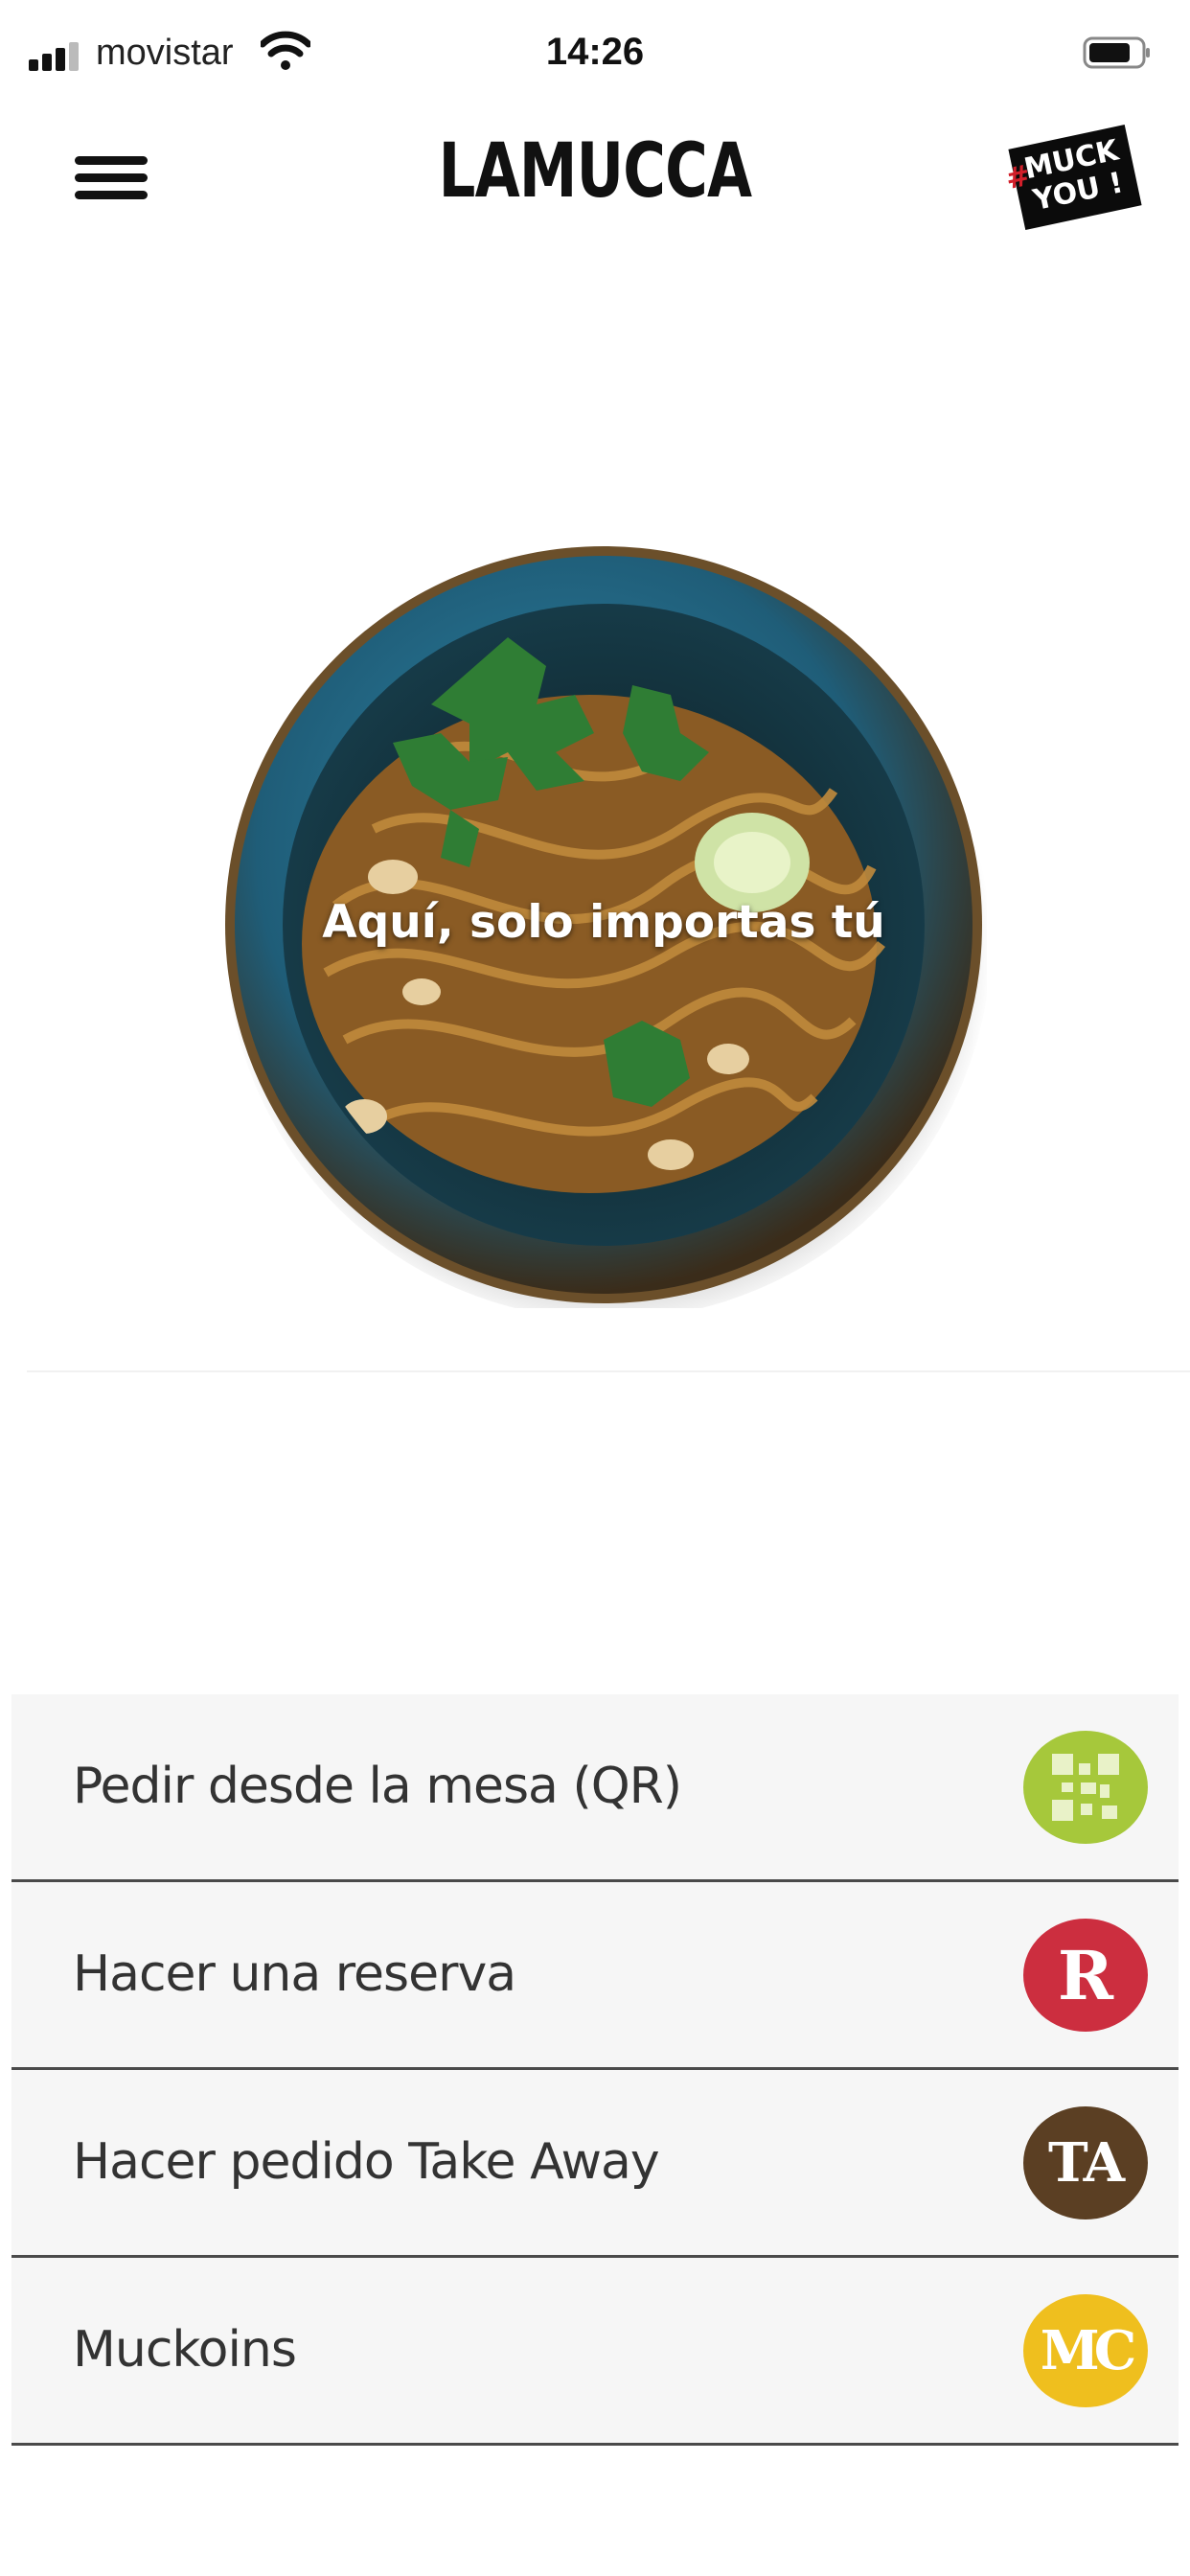 The width and height of the screenshot is (1190, 2576). I want to click on battery-icon, so click(1116, 52).